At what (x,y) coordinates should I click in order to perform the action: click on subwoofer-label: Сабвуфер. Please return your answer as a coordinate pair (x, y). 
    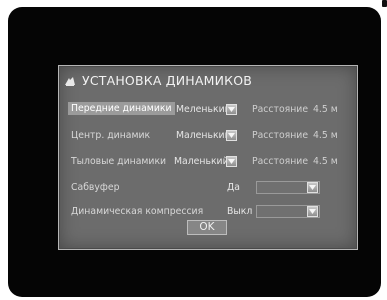
    Looking at the image, I should click on (95, 187).